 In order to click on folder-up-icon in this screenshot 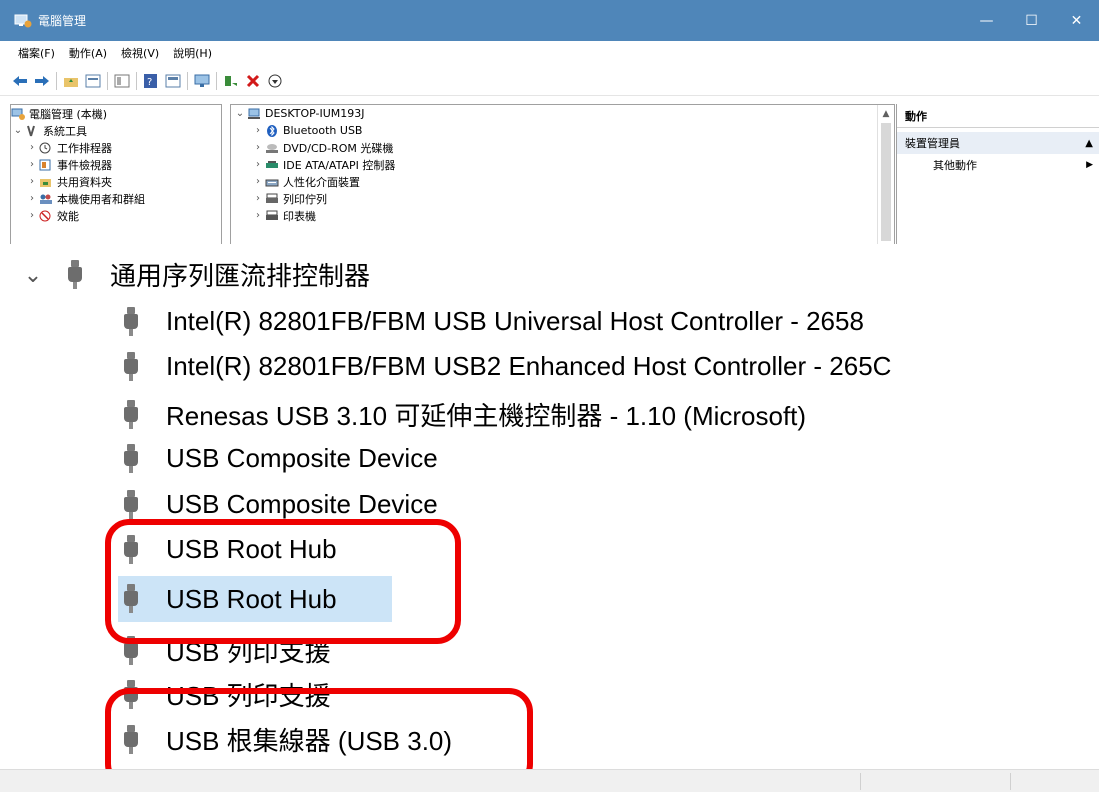, I will do `click(71, 81)`.